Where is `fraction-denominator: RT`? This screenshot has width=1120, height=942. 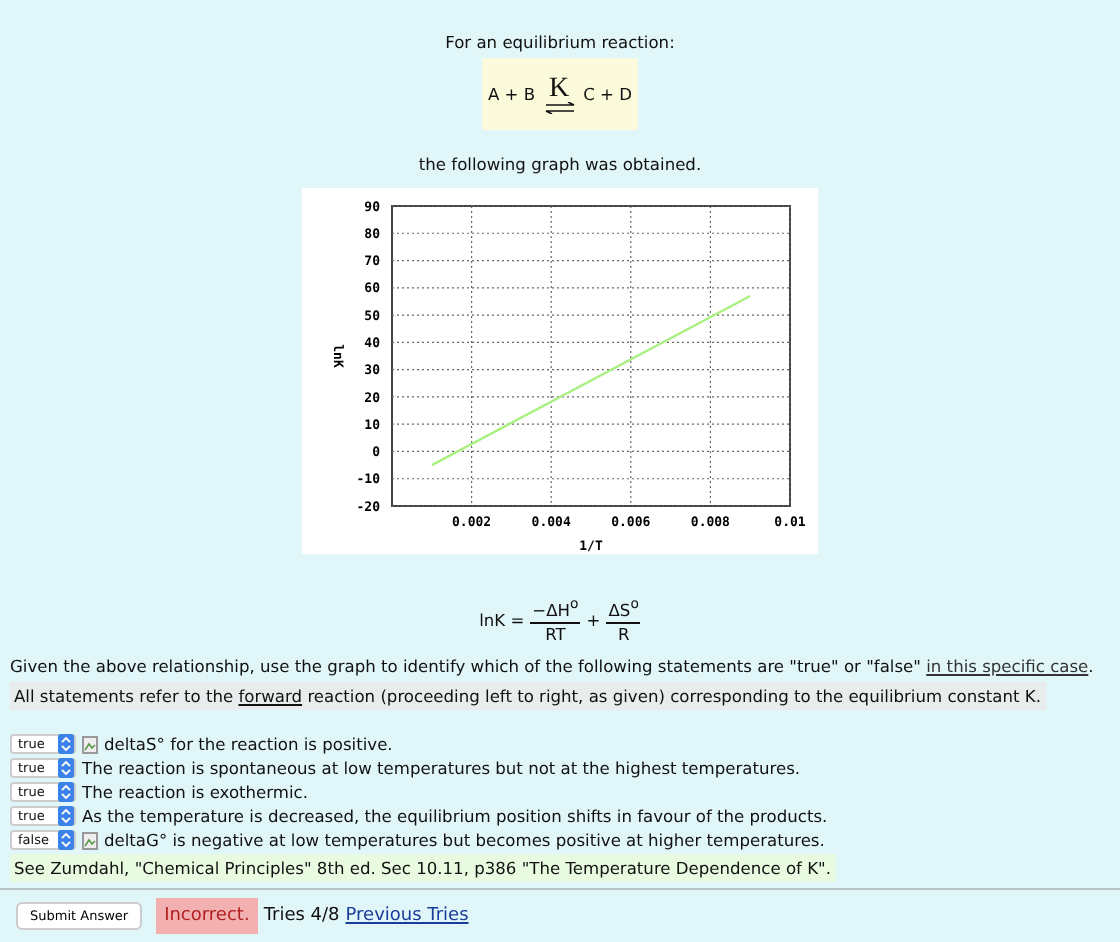
fraction-denominator: RT is located at coordinates (555, 634).